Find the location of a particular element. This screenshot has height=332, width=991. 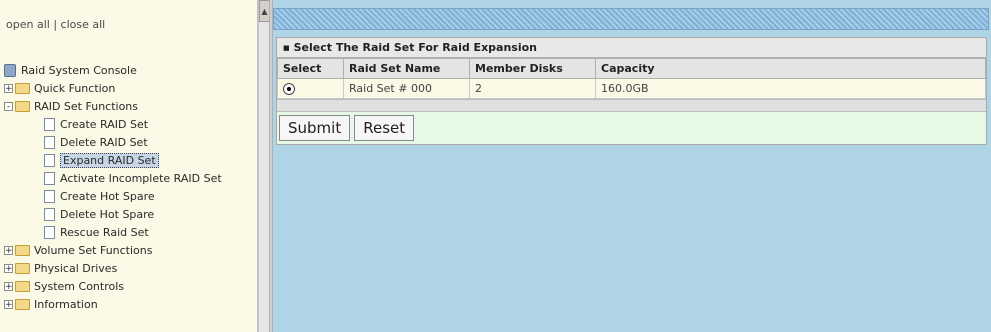

col-member-disks: Member Disks is located at coordinates (532, 68).